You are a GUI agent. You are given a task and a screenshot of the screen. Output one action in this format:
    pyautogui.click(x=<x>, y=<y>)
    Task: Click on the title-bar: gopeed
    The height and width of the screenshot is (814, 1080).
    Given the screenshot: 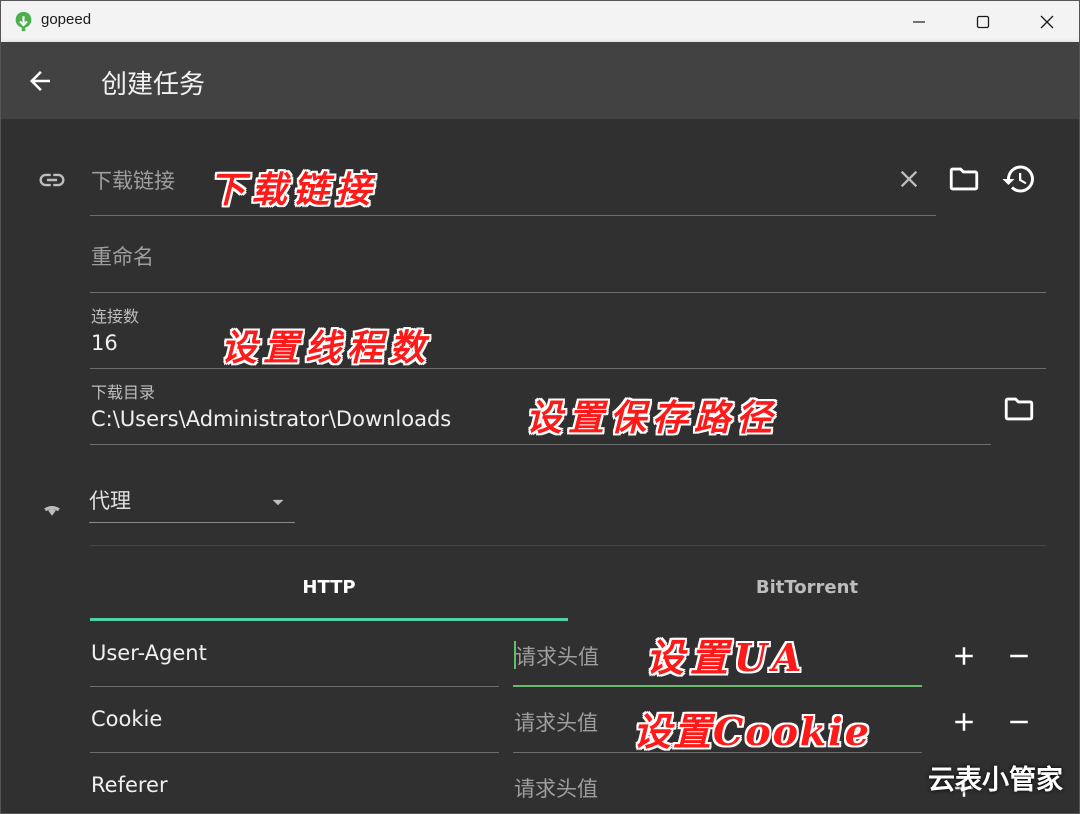 What is the action you would take?
    pyautogui.click(x=540, y=21)
    